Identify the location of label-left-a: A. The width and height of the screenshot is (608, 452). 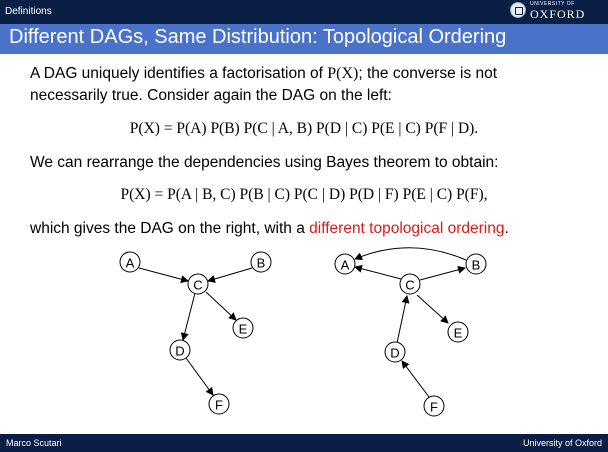
(130, 263).